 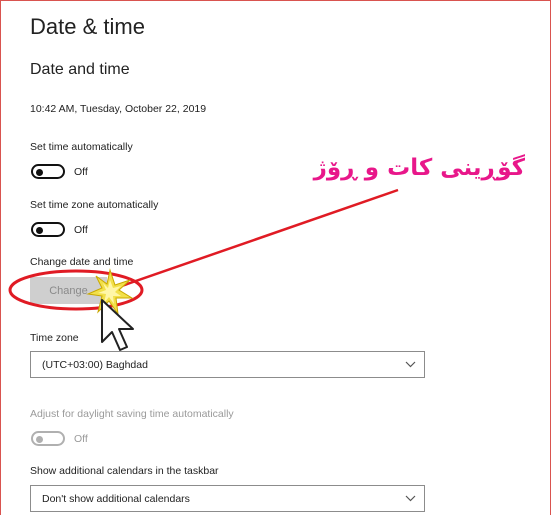 I want to click on highlight-ellipse, so click(x=76, y=290).